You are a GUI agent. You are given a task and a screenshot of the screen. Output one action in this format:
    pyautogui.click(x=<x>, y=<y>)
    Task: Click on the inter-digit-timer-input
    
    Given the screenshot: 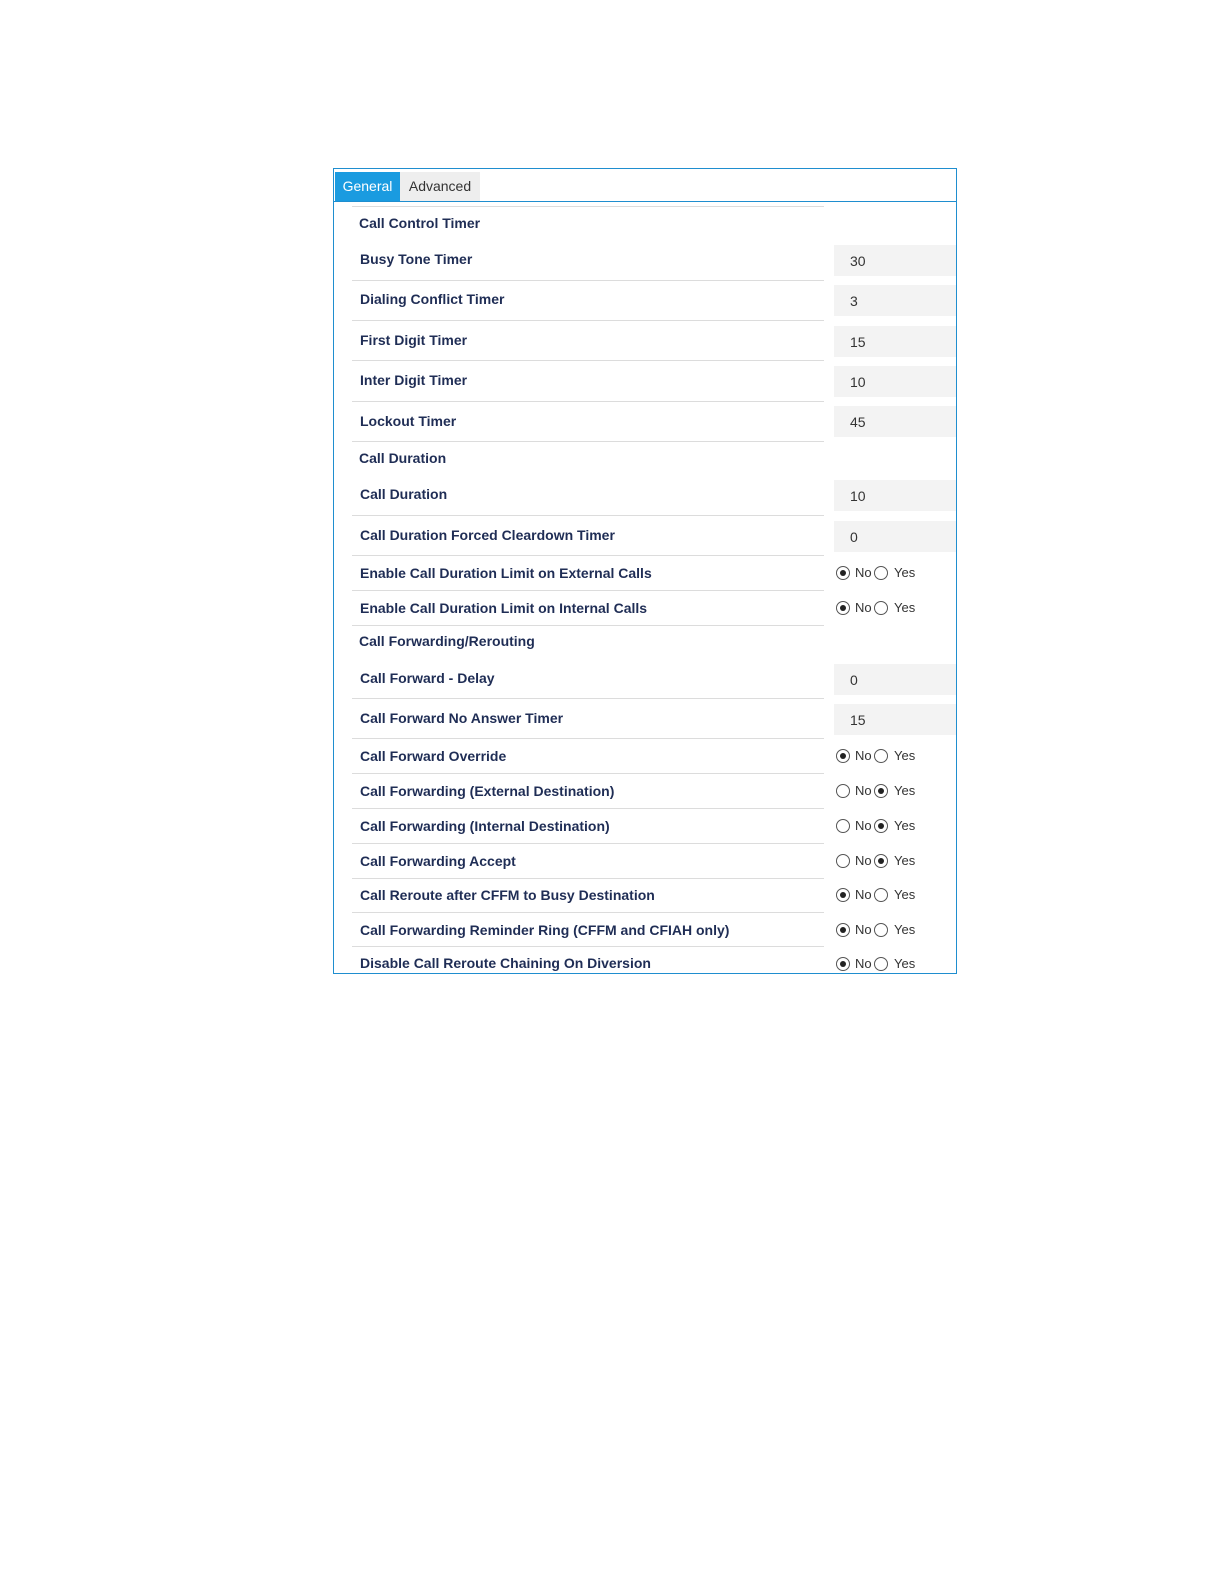 What is the action you would take?
    pyautogui.click(x=895, y=381)
    